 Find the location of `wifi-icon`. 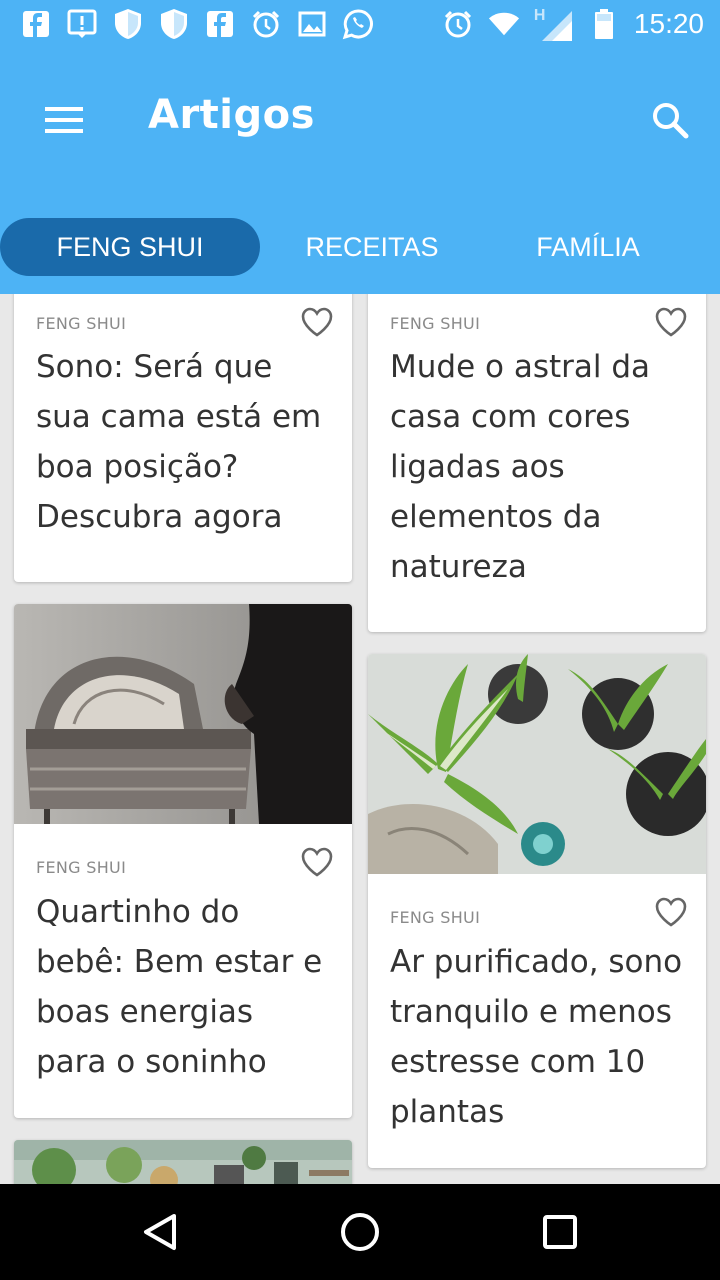

wifi-icon is located at coordinates (504, 24).